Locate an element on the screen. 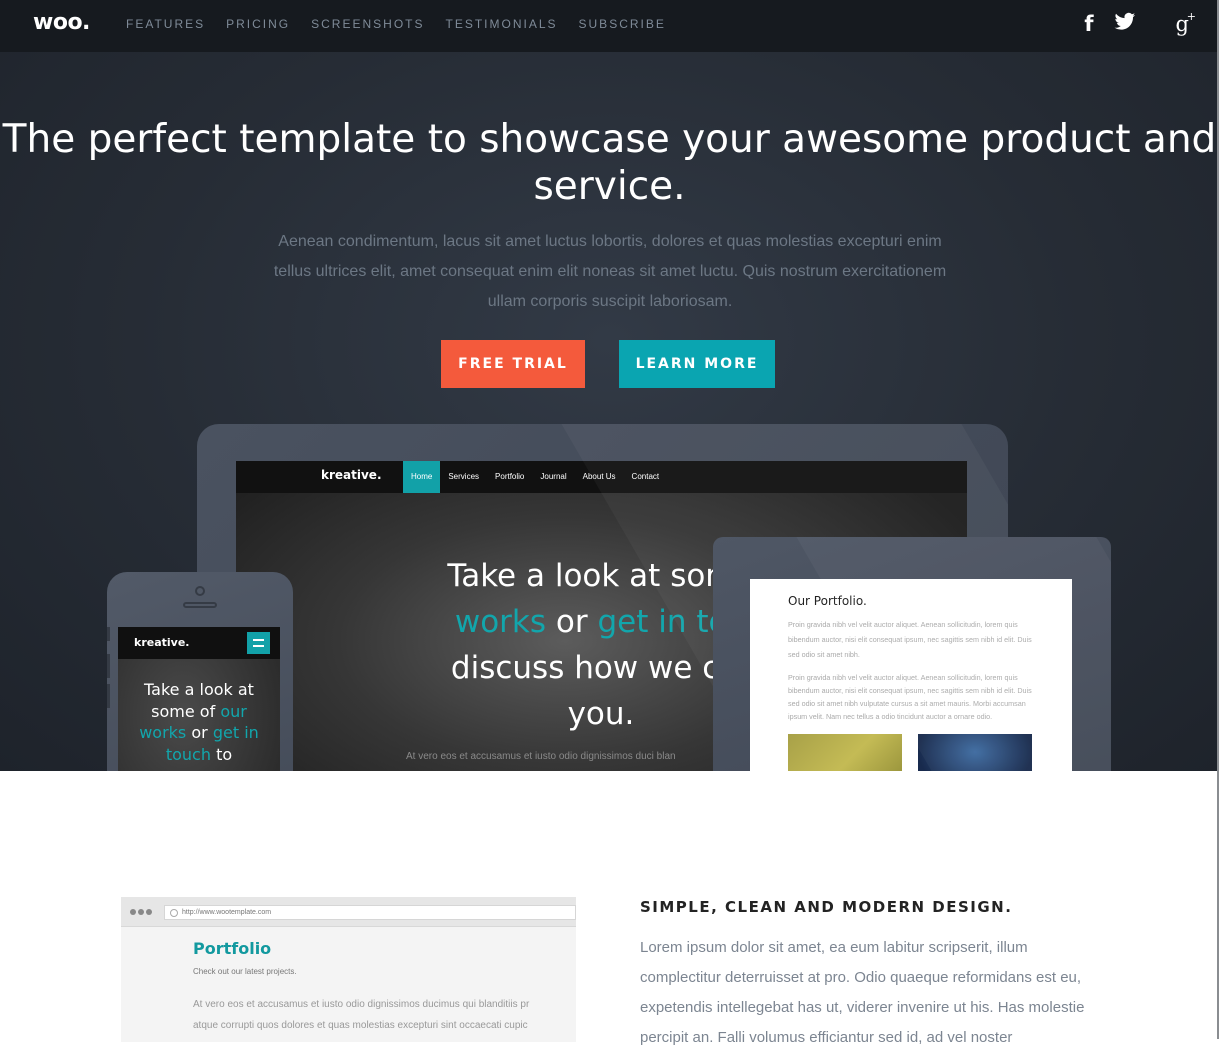  mockup-headline-or: or is located at coordinates (571, 622).